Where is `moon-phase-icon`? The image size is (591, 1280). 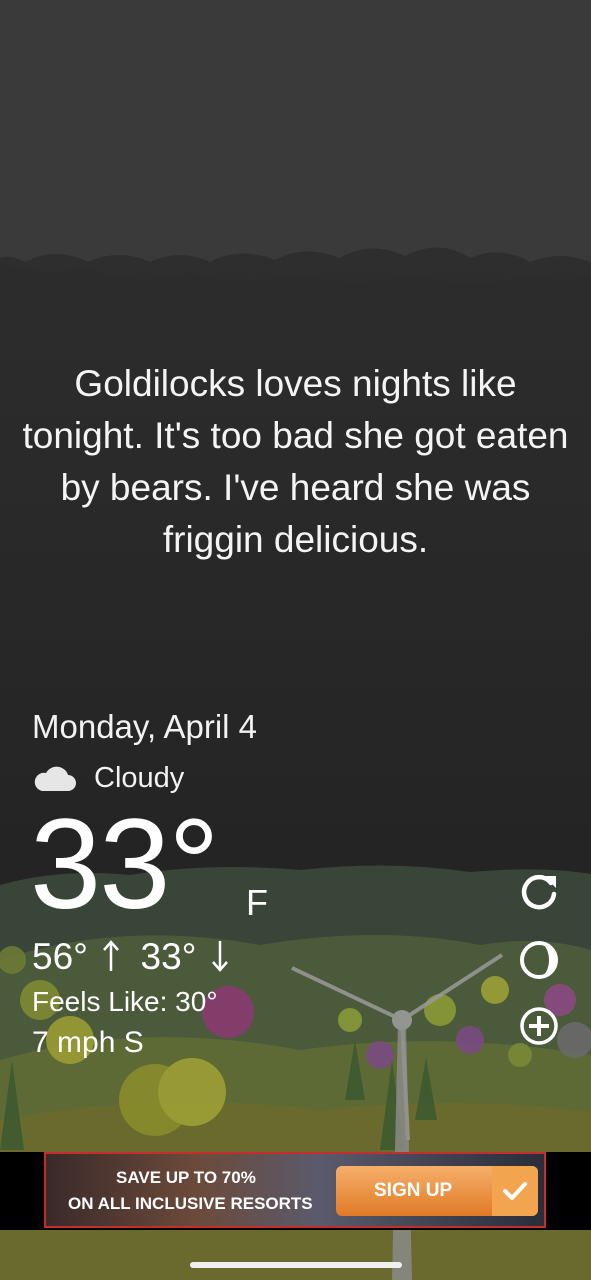 moon-phase-icon is located at coordinates (539, 960).